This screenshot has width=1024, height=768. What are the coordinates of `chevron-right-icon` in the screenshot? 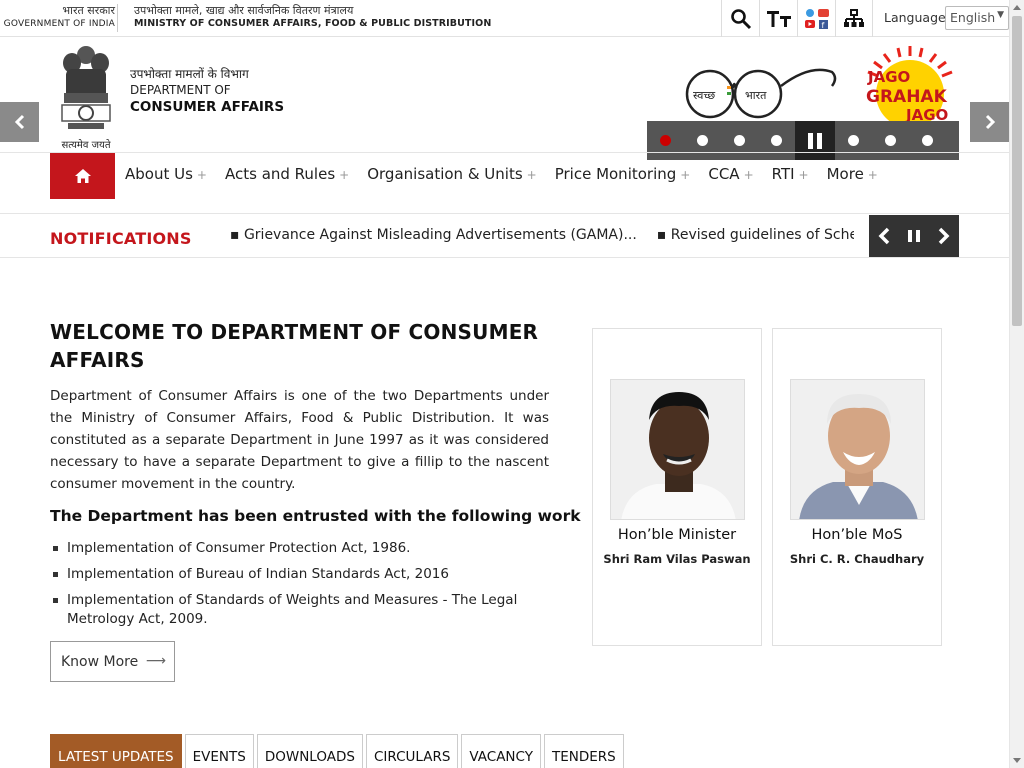 It's located at (990, 122).